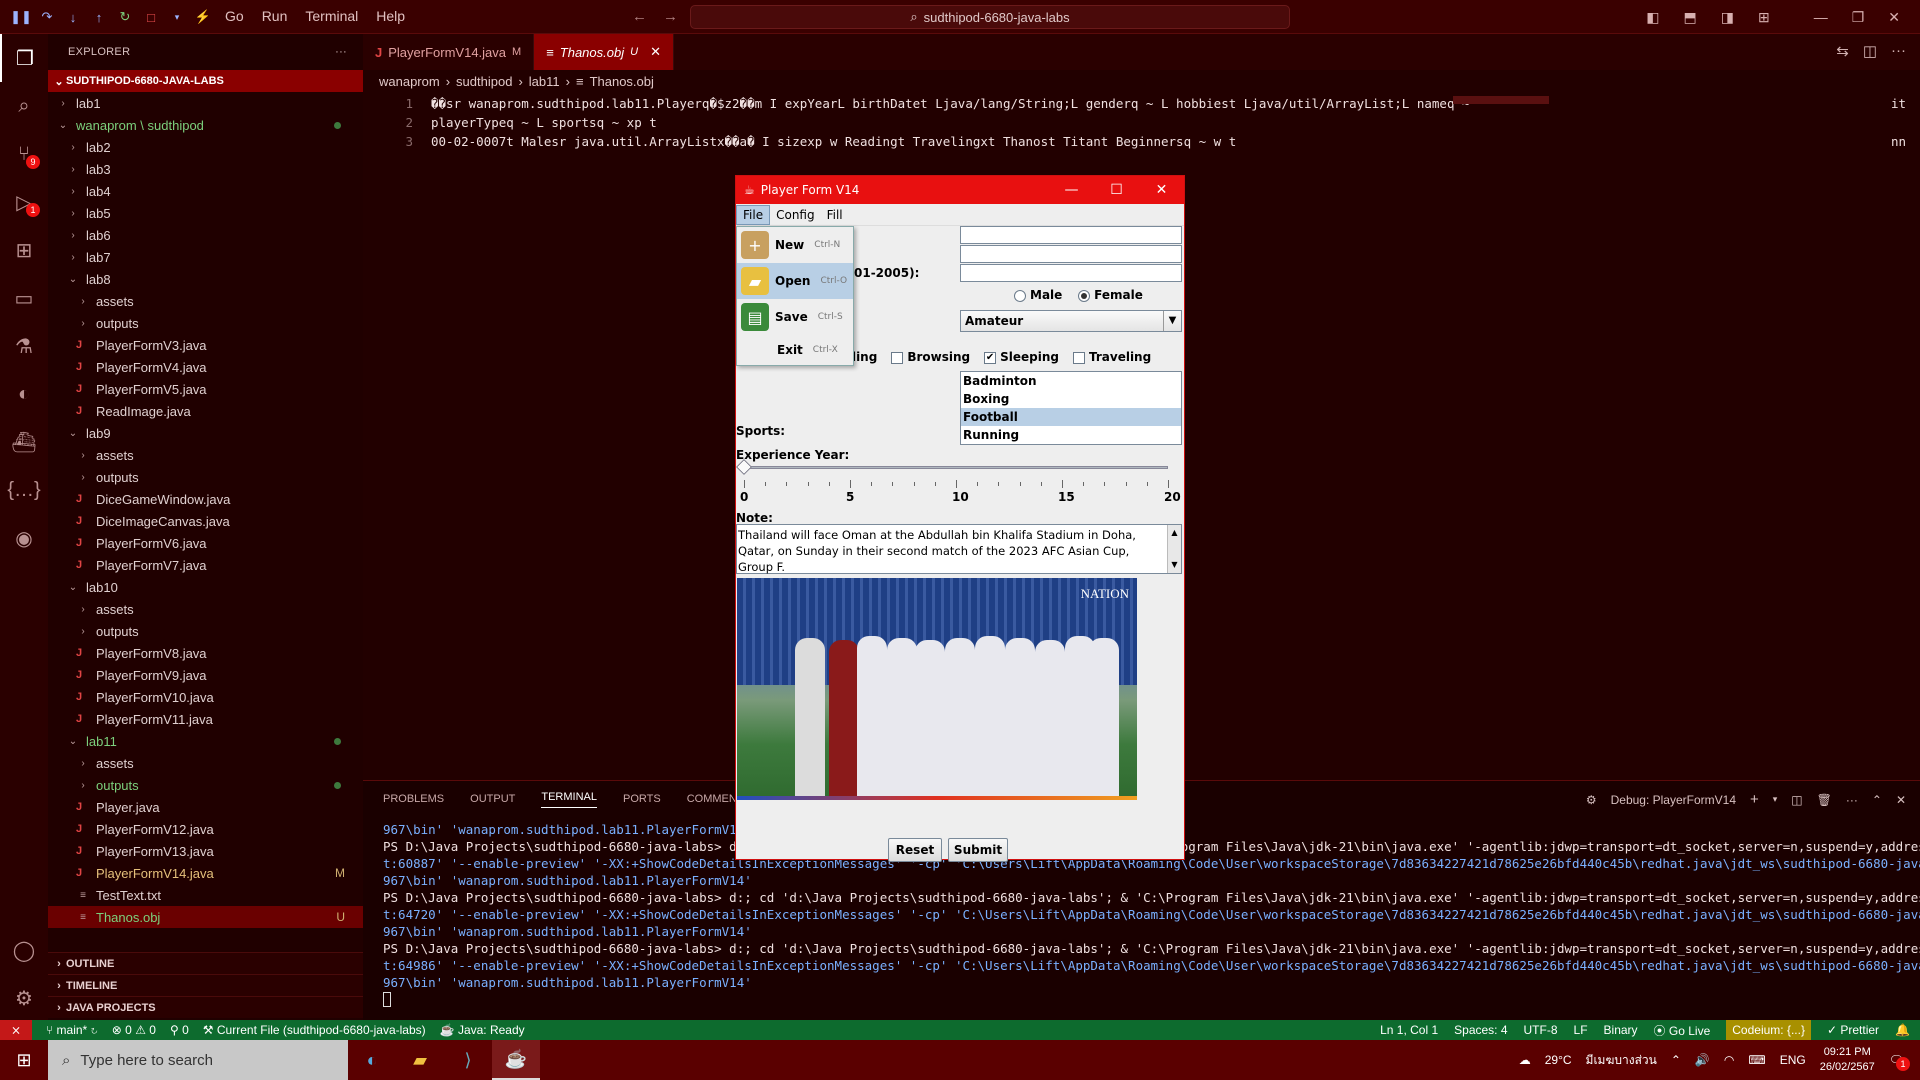 The width and height of the screenshot is (1920, 1080). I want to click on json-icon: {…}, so click(24, 490).